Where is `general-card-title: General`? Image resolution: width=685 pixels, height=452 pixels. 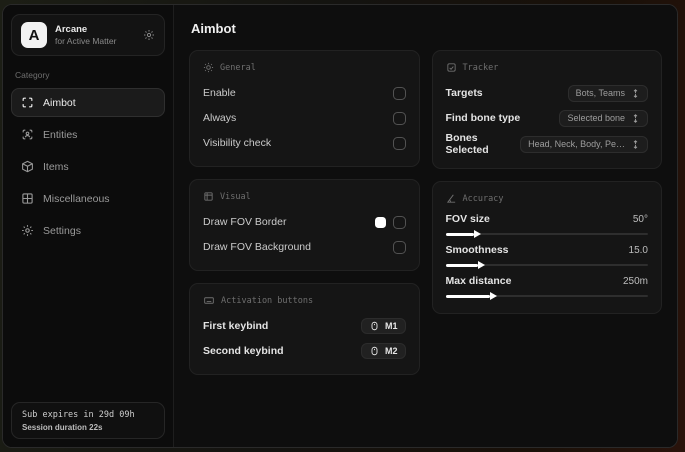
general-card-title: General is located at coordinates (238, 67).